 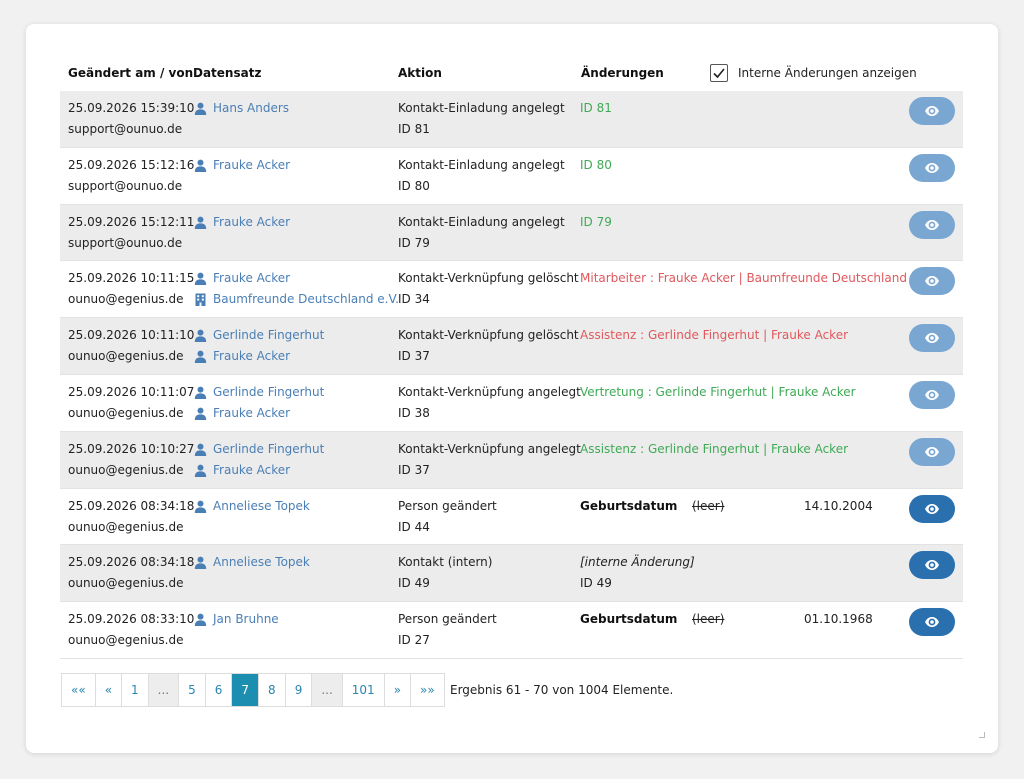 I want to click on diff-new-value: 01.10.1968, so click(x=838, y=619).